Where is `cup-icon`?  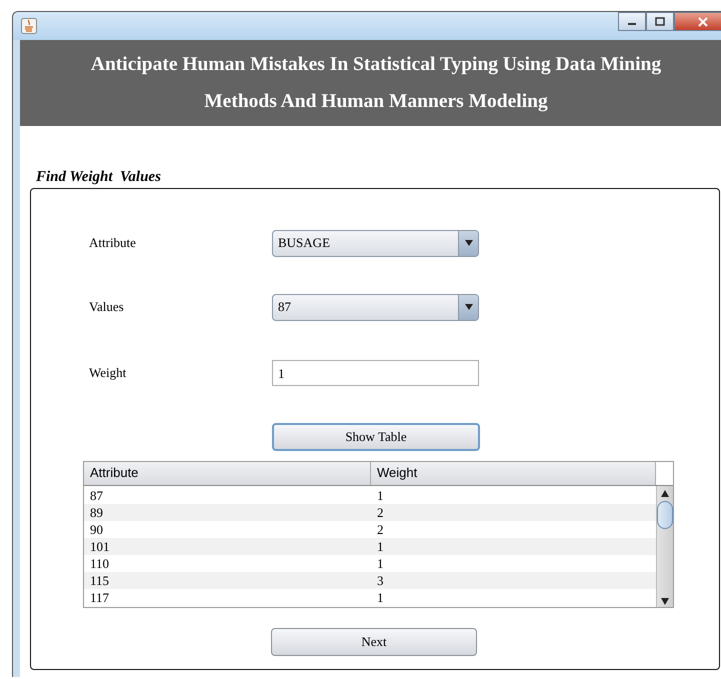
cup-icon is located at coordinates (29, 26).